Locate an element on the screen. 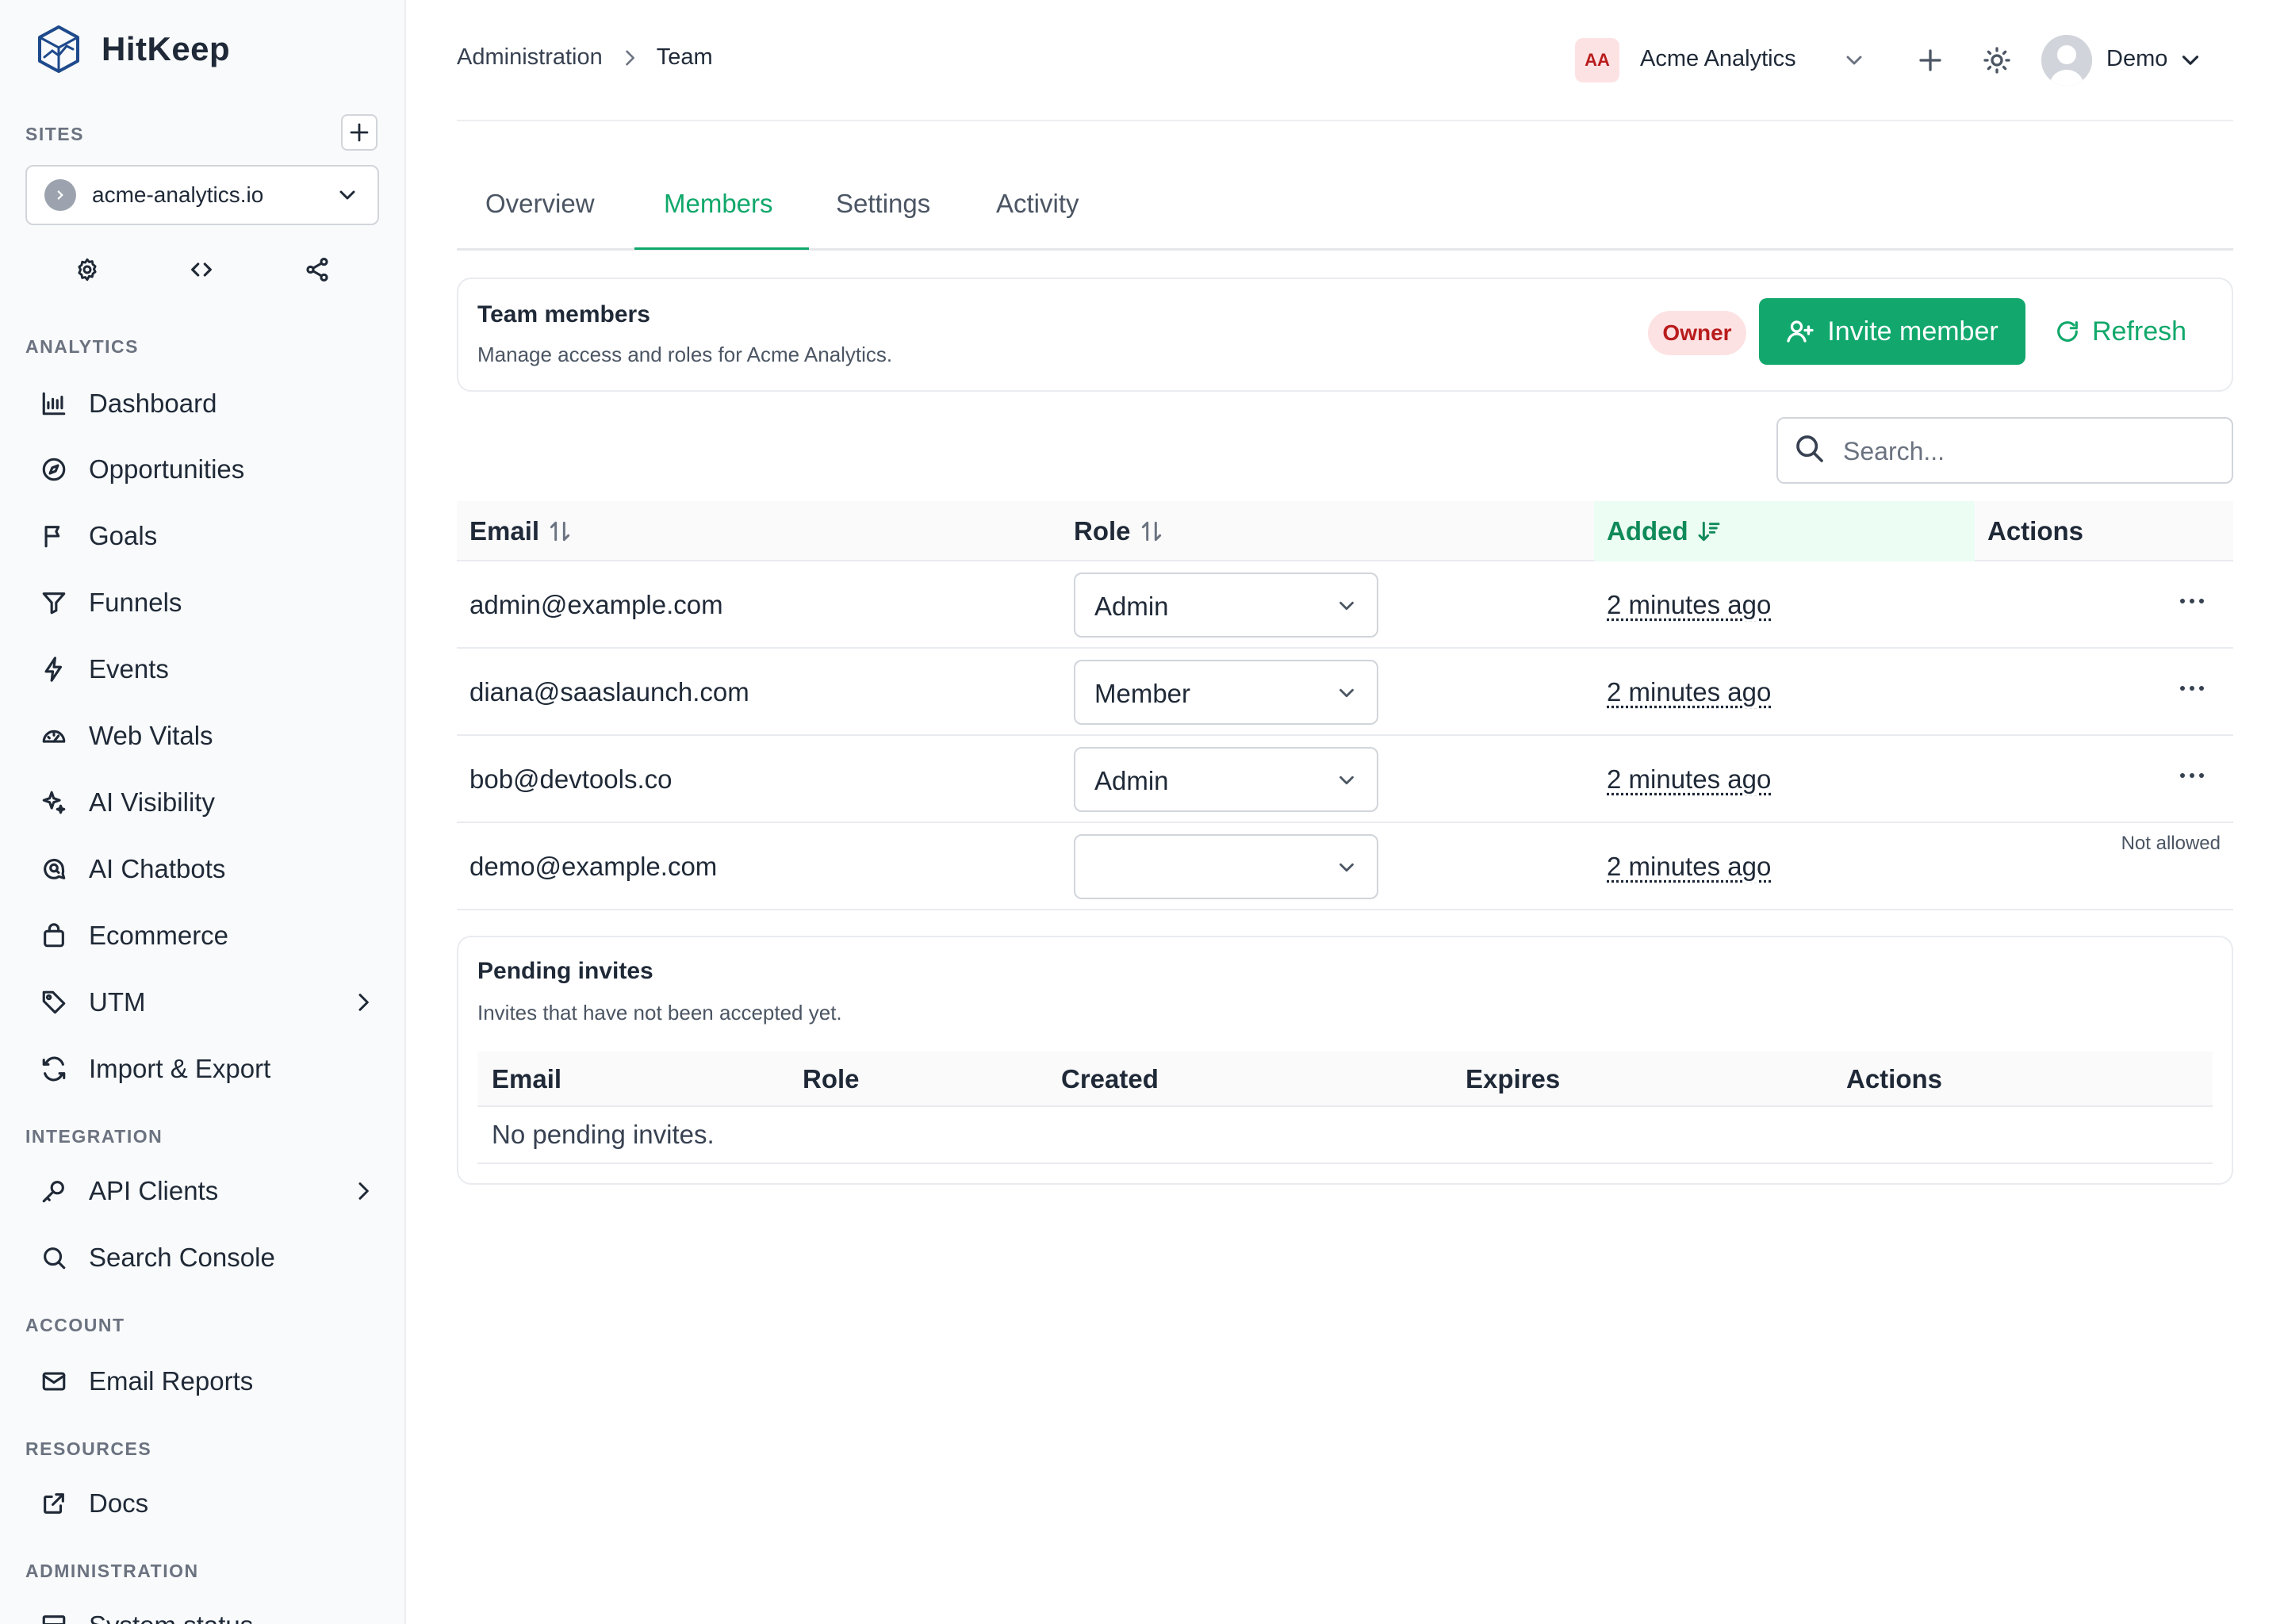 The height and width of the screenshot is (1624, 2284). server-icon is located at coordinates (54, 1619).